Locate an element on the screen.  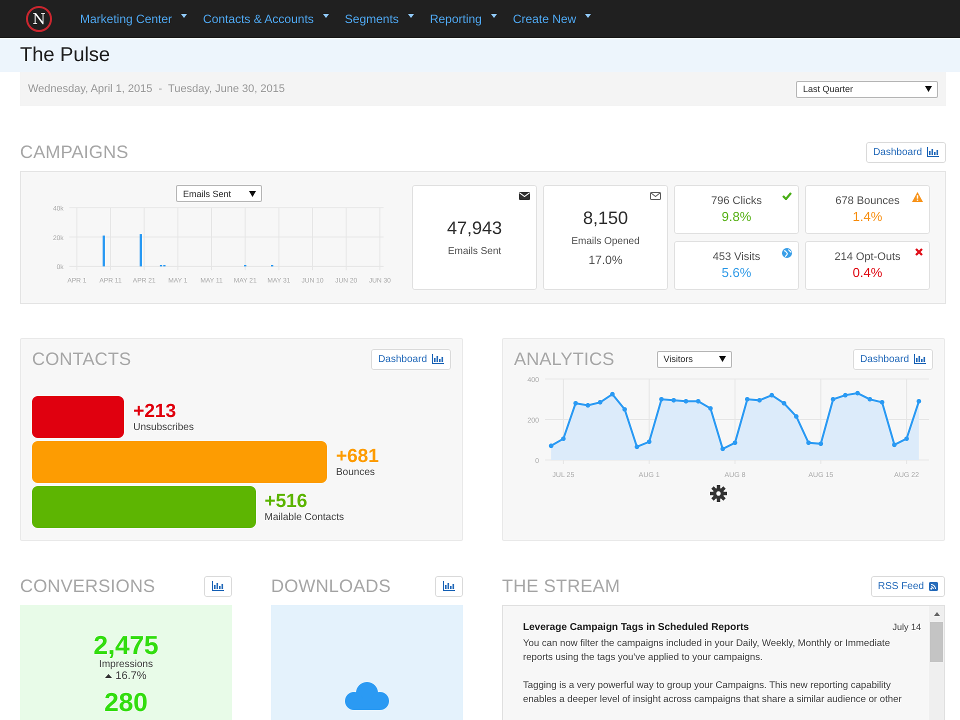
rss-feed-button: RSS Feed is located at coordinates (907, 586).